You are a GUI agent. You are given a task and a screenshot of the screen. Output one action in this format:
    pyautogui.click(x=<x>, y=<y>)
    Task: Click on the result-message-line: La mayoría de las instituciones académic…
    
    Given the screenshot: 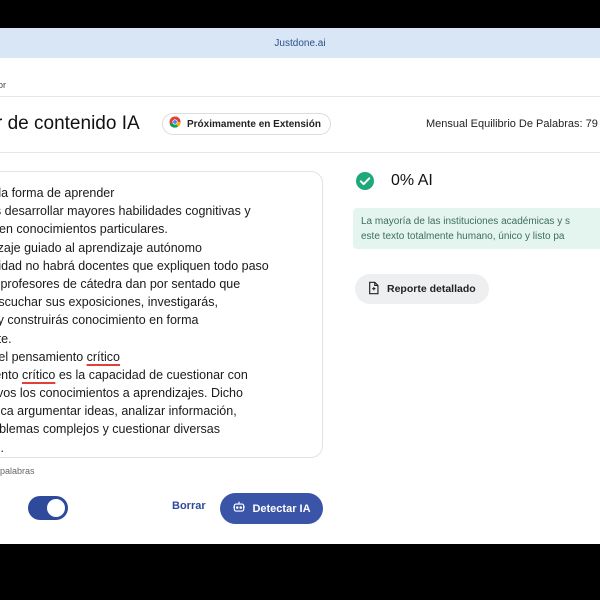 What is the action you would take?
    pyautogui.click(x=465, y=221)
    